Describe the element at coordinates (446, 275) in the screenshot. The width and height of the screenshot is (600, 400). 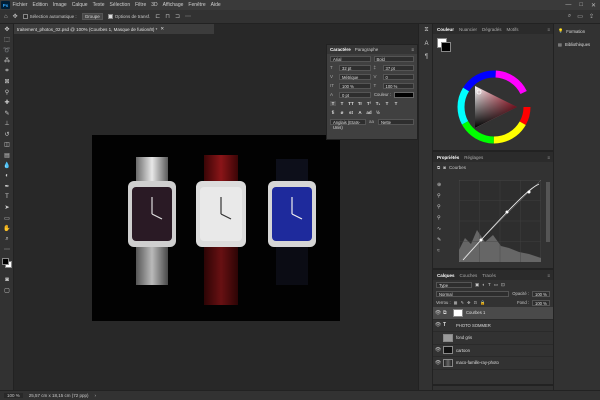
I see `tab-calques: Calques` at that location.